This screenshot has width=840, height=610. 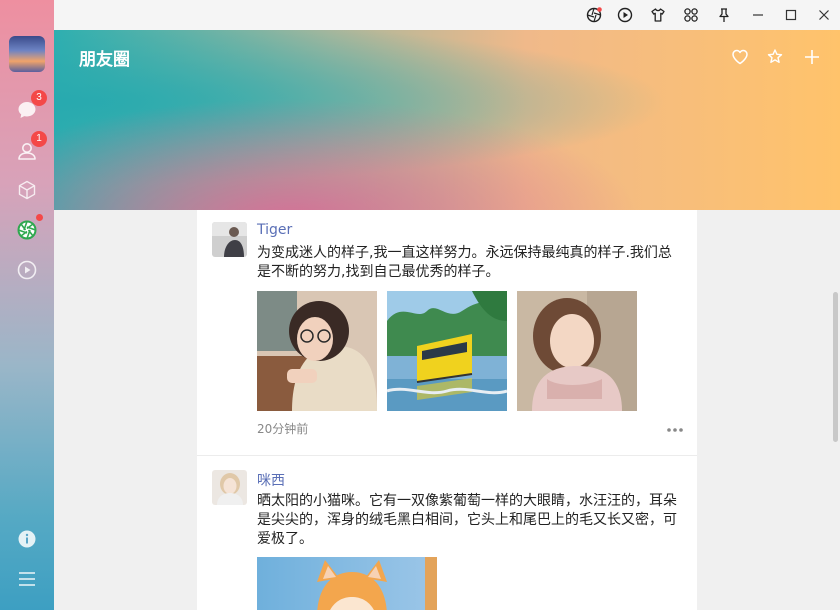 I want to click on toolbar-apps-button, so click(x=691, y=15).